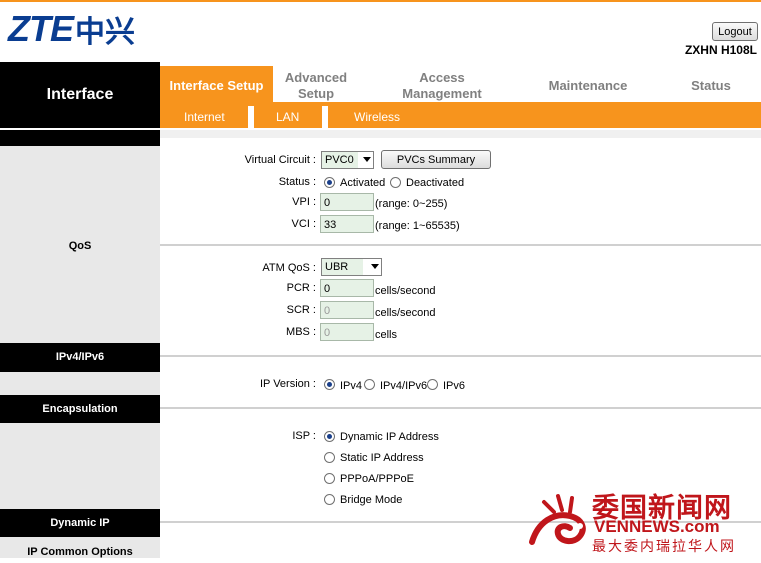  Describe the element at coordinates (329, 457) in the screenshot. I see `isp-static-ip-radio` at that location.